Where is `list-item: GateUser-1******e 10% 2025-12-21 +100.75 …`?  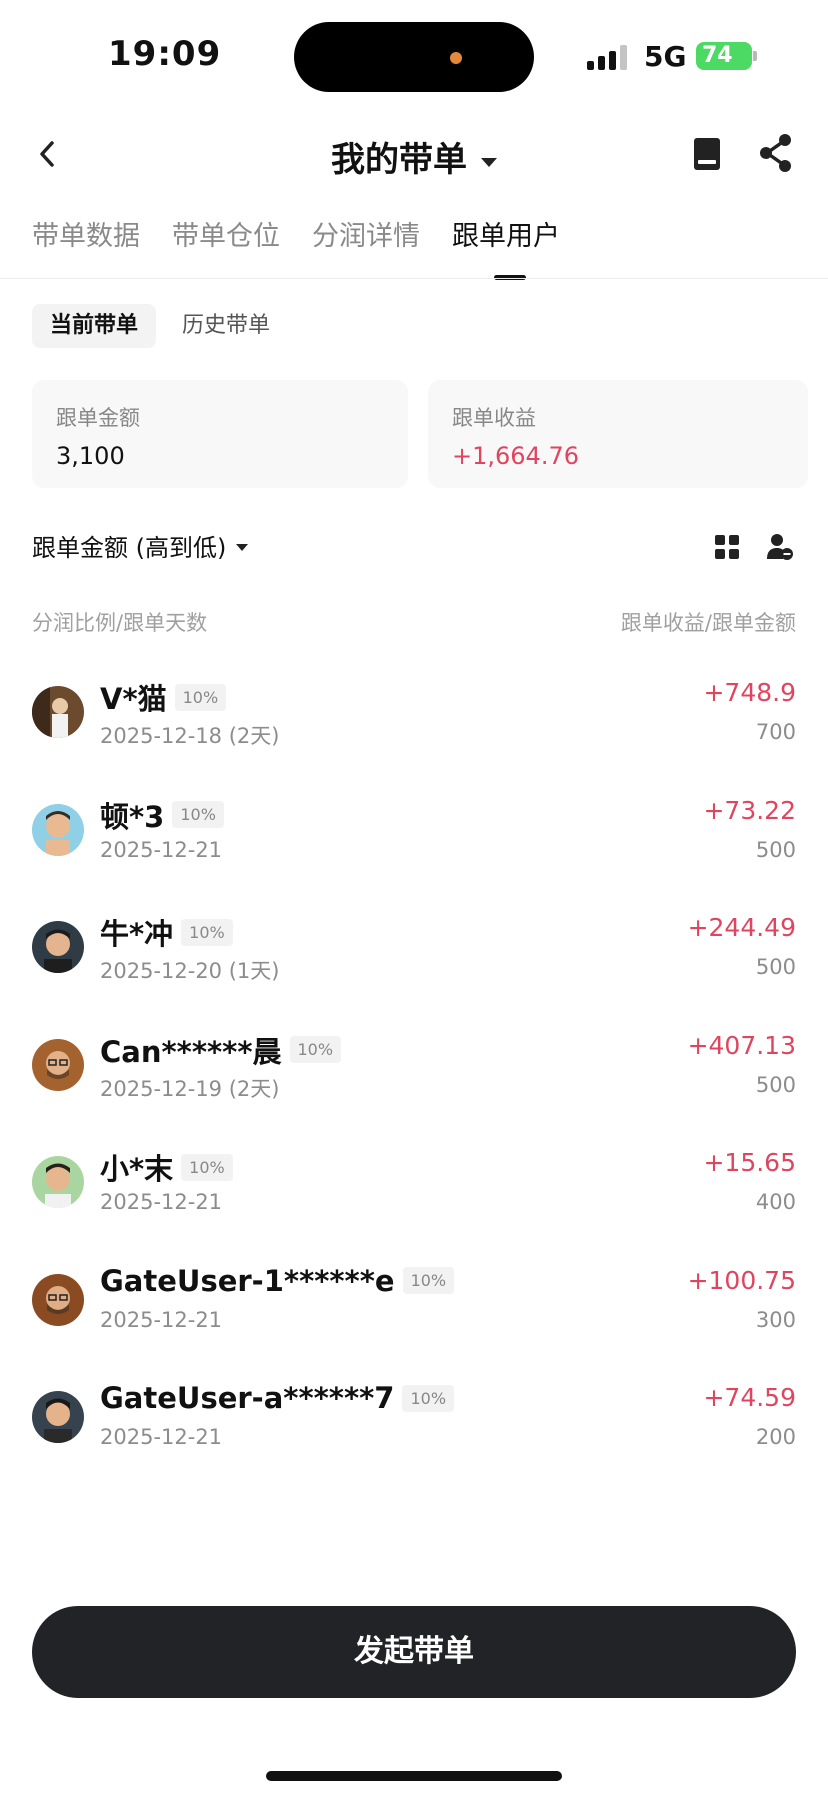
list-item: GateUser-1******e 10% 2025-12-21 +100.75 … is located at coordinates (414, 1311).